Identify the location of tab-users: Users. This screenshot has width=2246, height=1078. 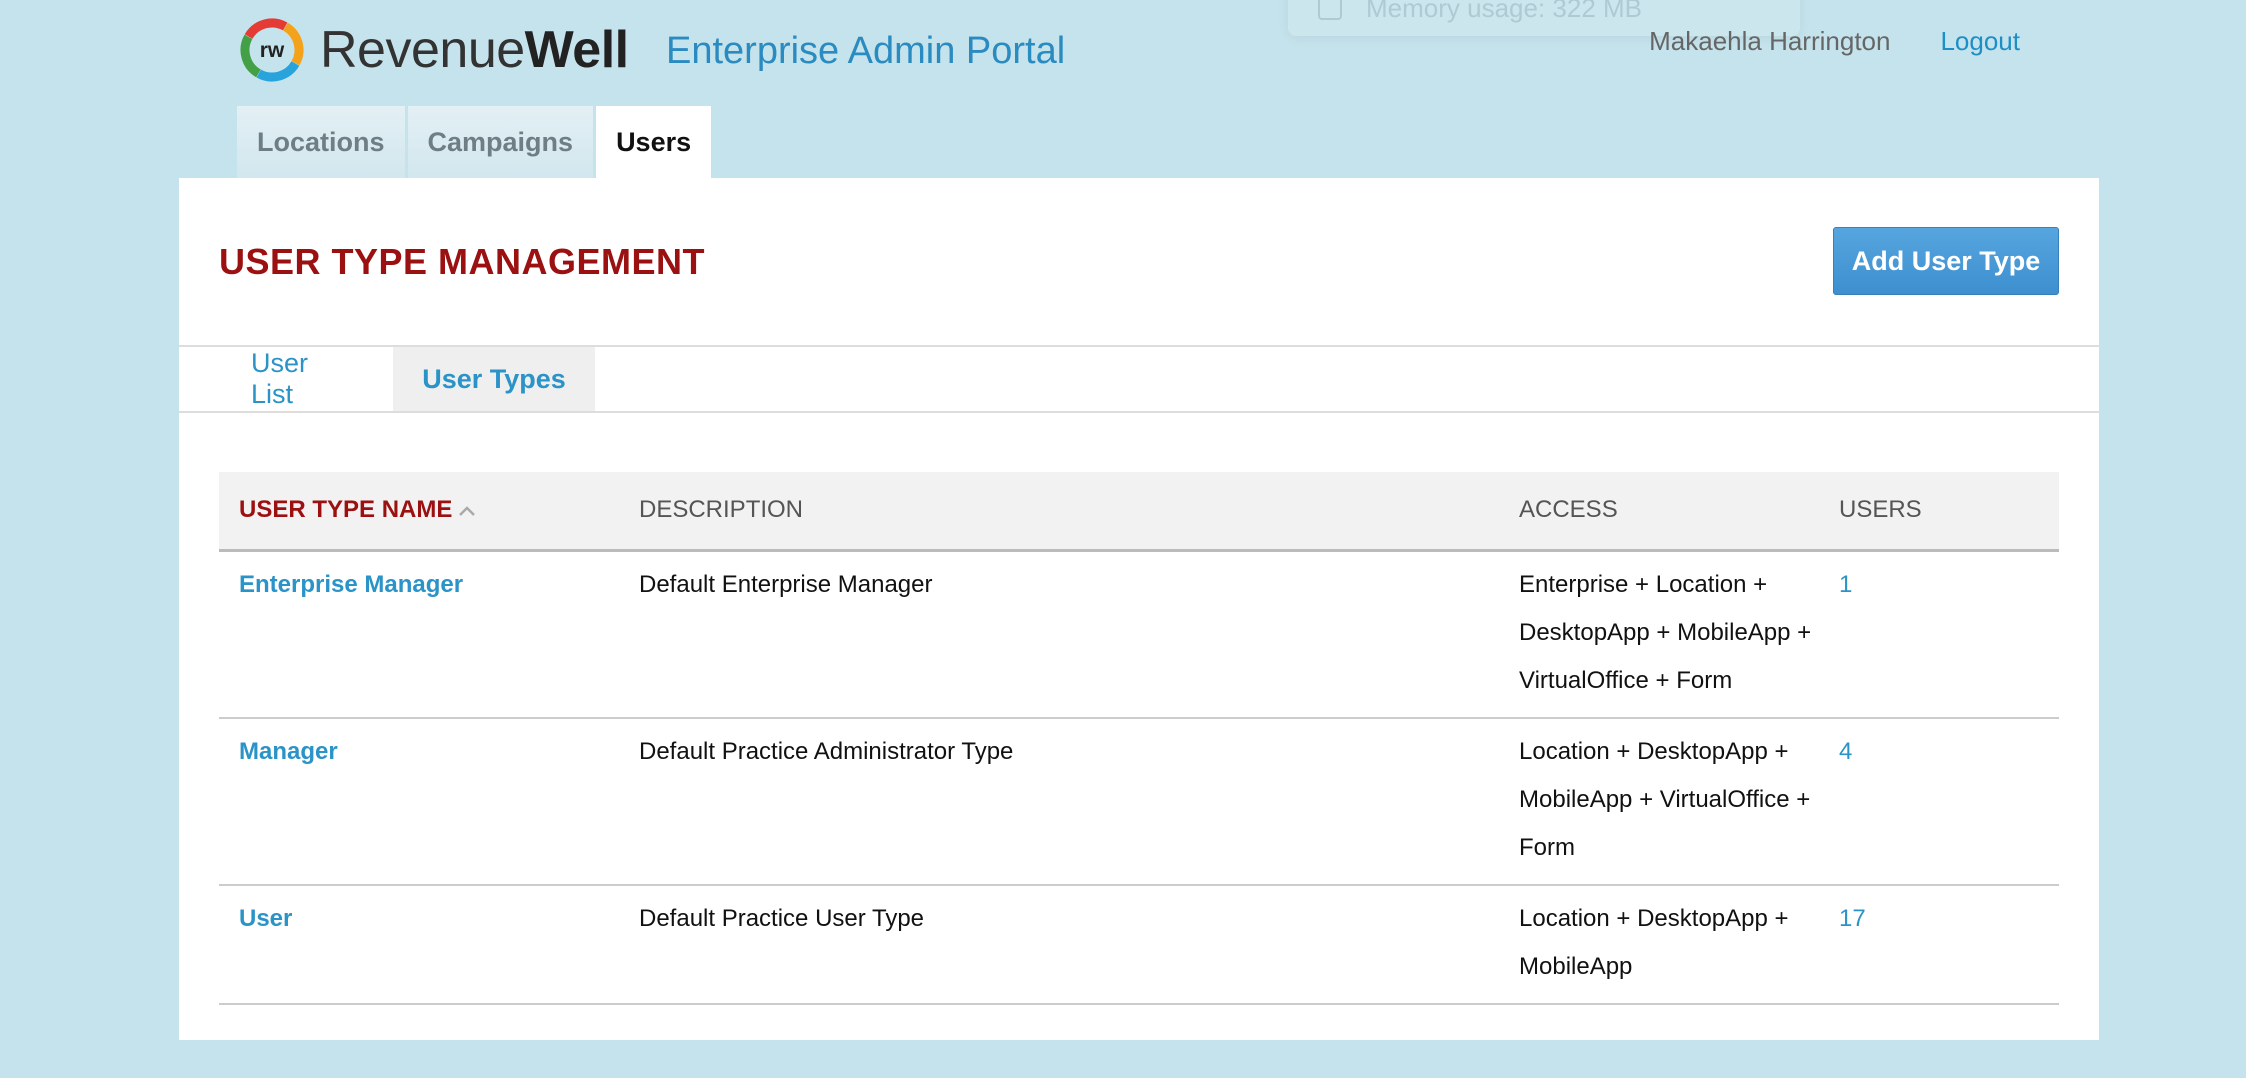
(654, 142).